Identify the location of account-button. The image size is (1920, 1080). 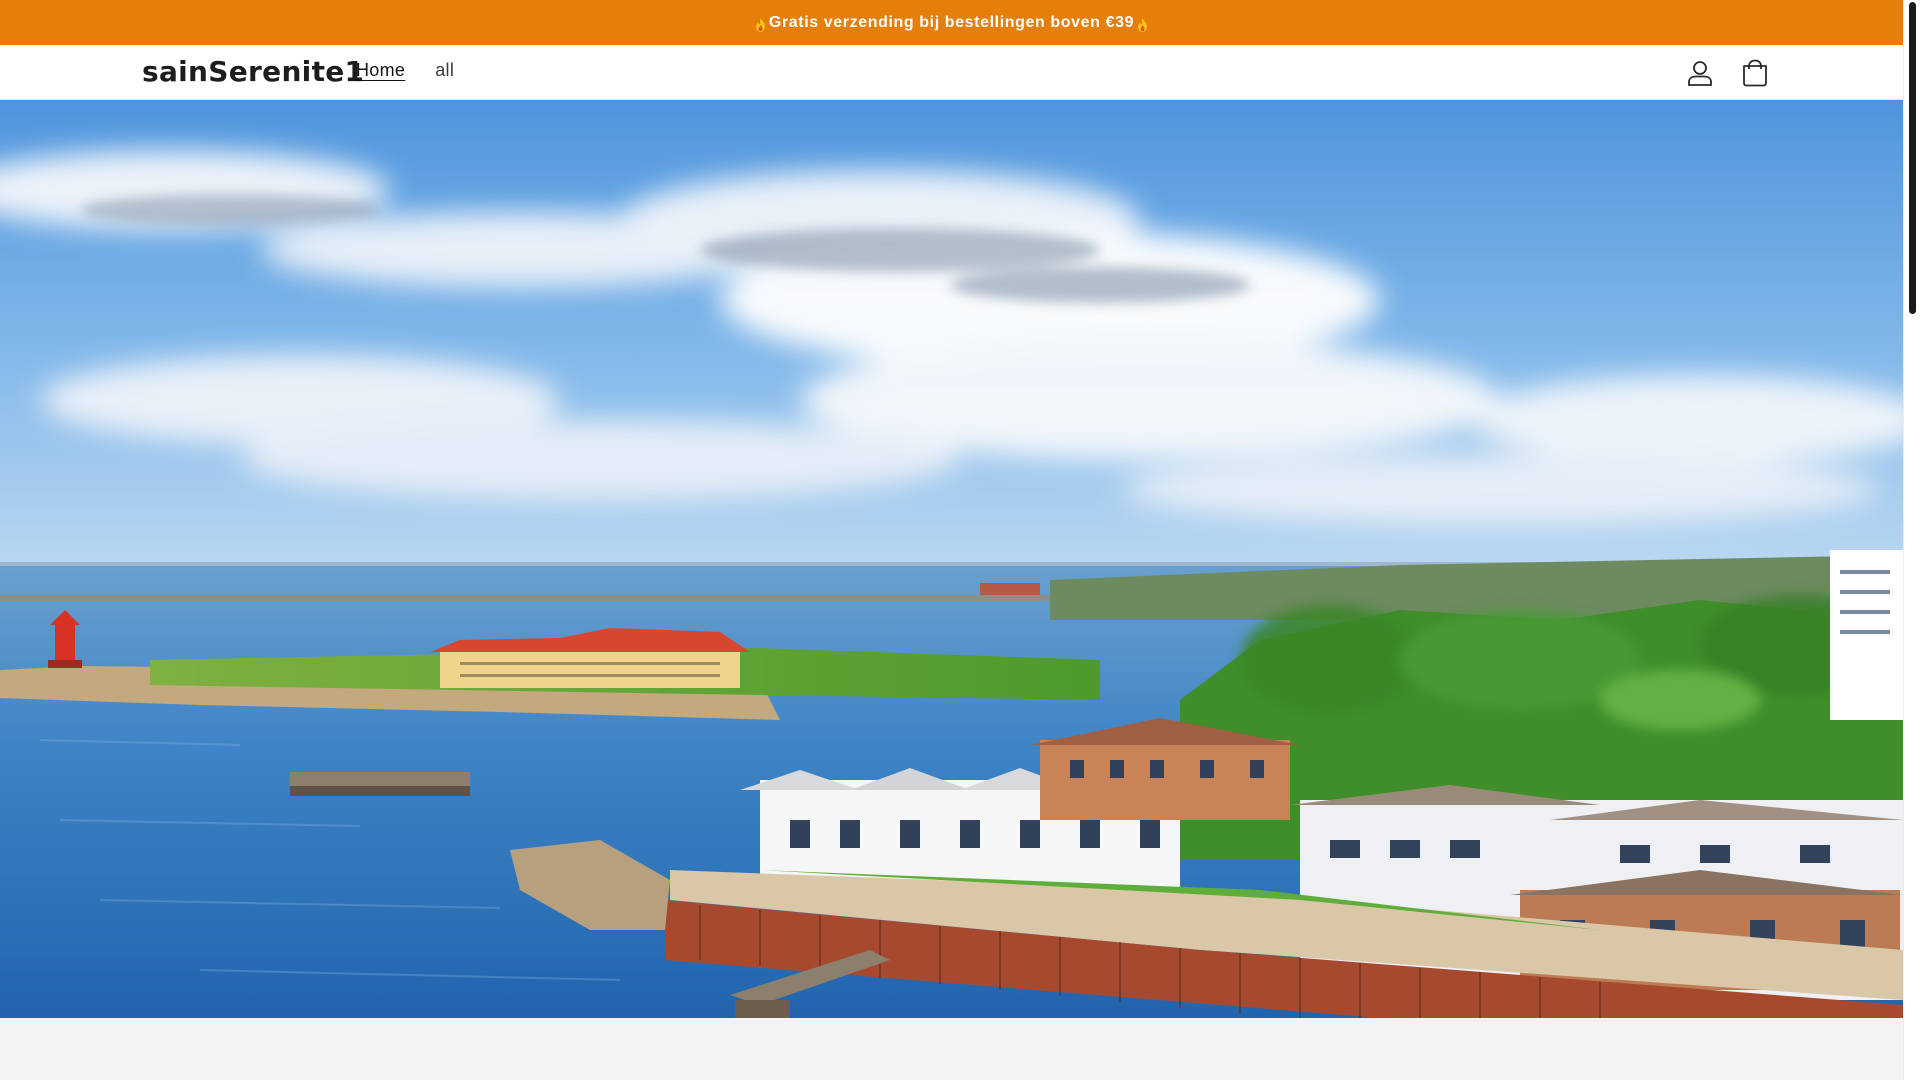
(1700, 73).